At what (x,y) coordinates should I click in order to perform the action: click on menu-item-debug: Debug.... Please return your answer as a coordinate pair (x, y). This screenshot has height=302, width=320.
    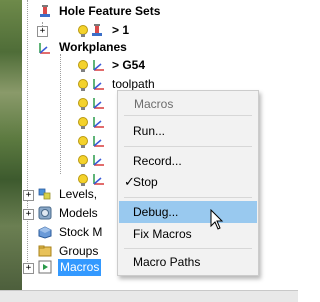
    Looking at the image, I should click on (188, 212).